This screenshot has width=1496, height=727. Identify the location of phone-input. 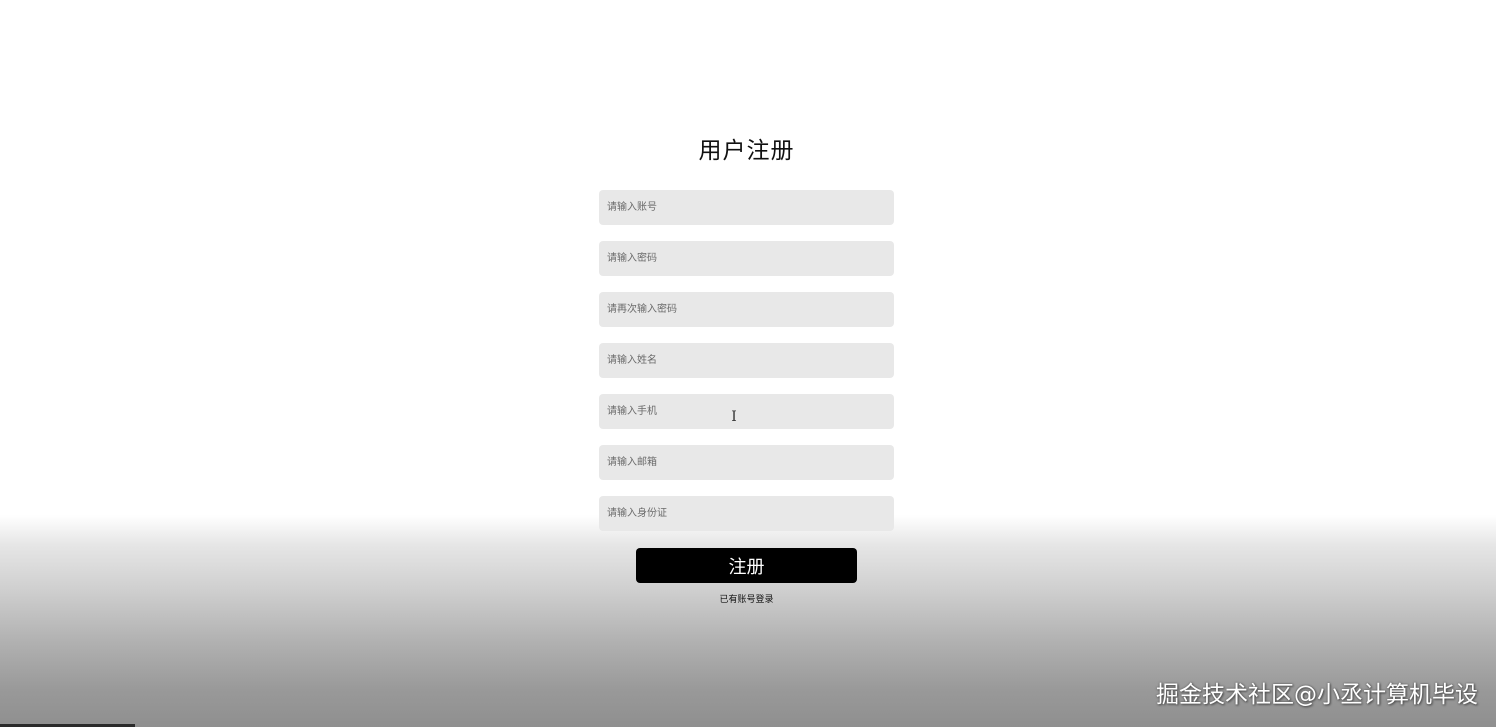
(746, 411).